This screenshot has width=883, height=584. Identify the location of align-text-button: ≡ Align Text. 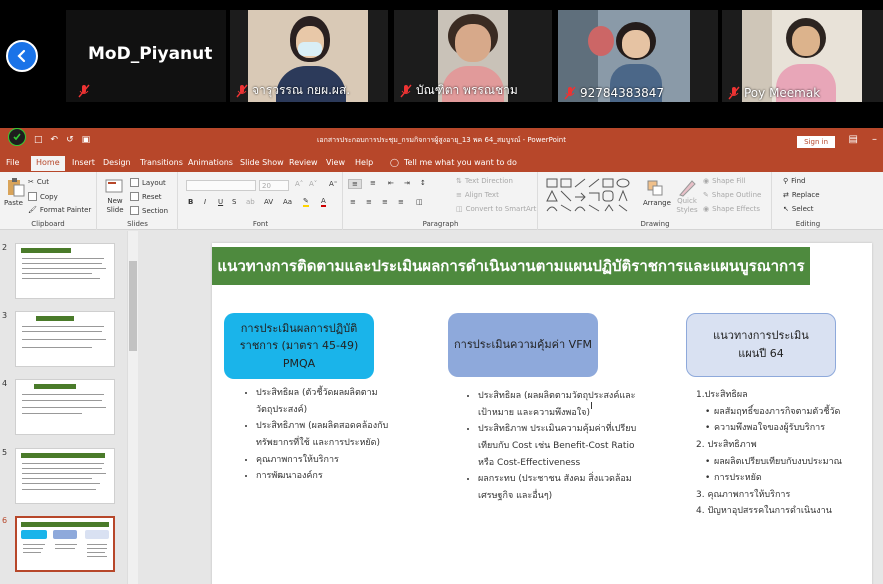
(477, 195).